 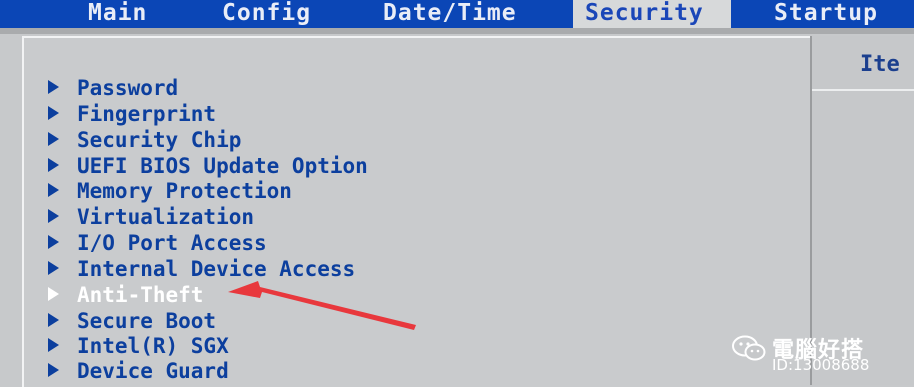 I want to click on menu-item-label: Device Guard, so click(x=153, y=371).